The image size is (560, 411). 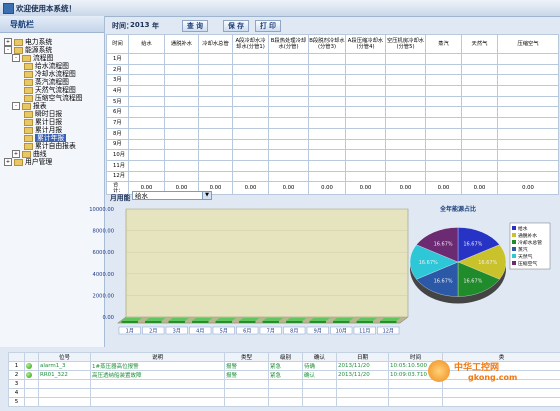 What do you see at coordinates (195, 26) in the screenshot?
I see `query-button: 查 询` at bounding box center [195, 26].